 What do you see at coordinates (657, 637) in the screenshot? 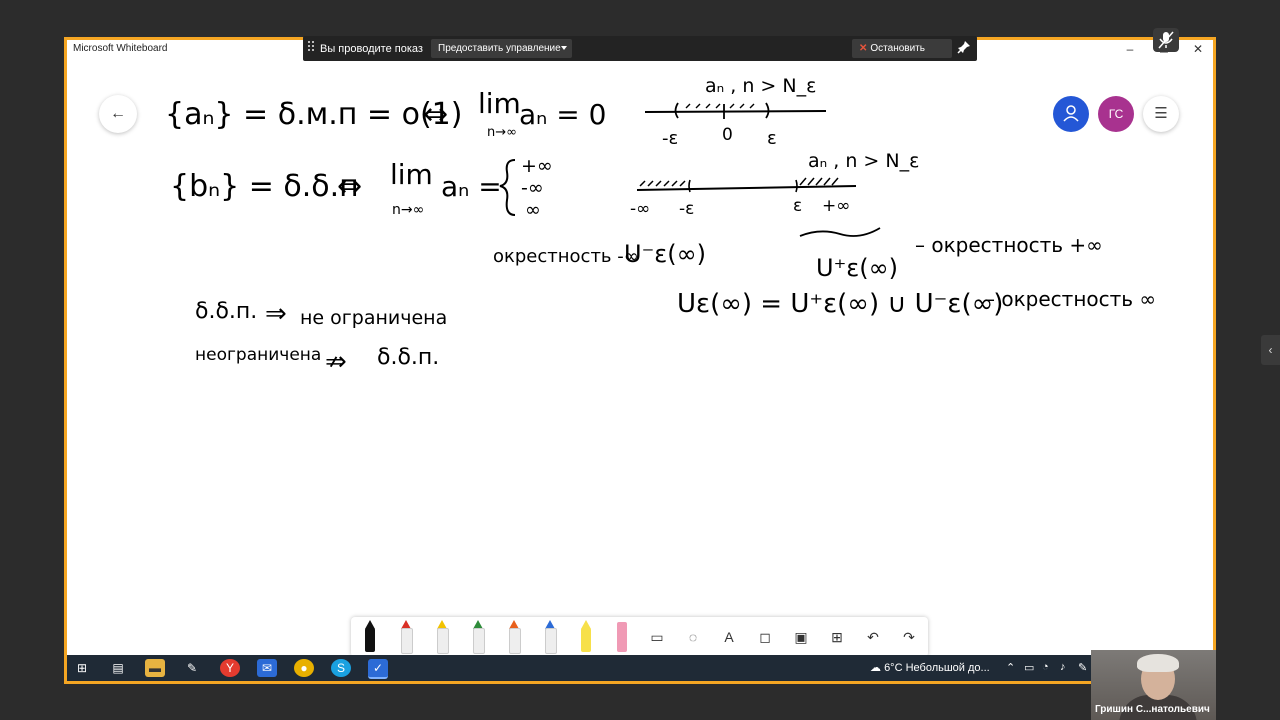
I see `ruler-icon: ▭` at bounding box center [657, 637].